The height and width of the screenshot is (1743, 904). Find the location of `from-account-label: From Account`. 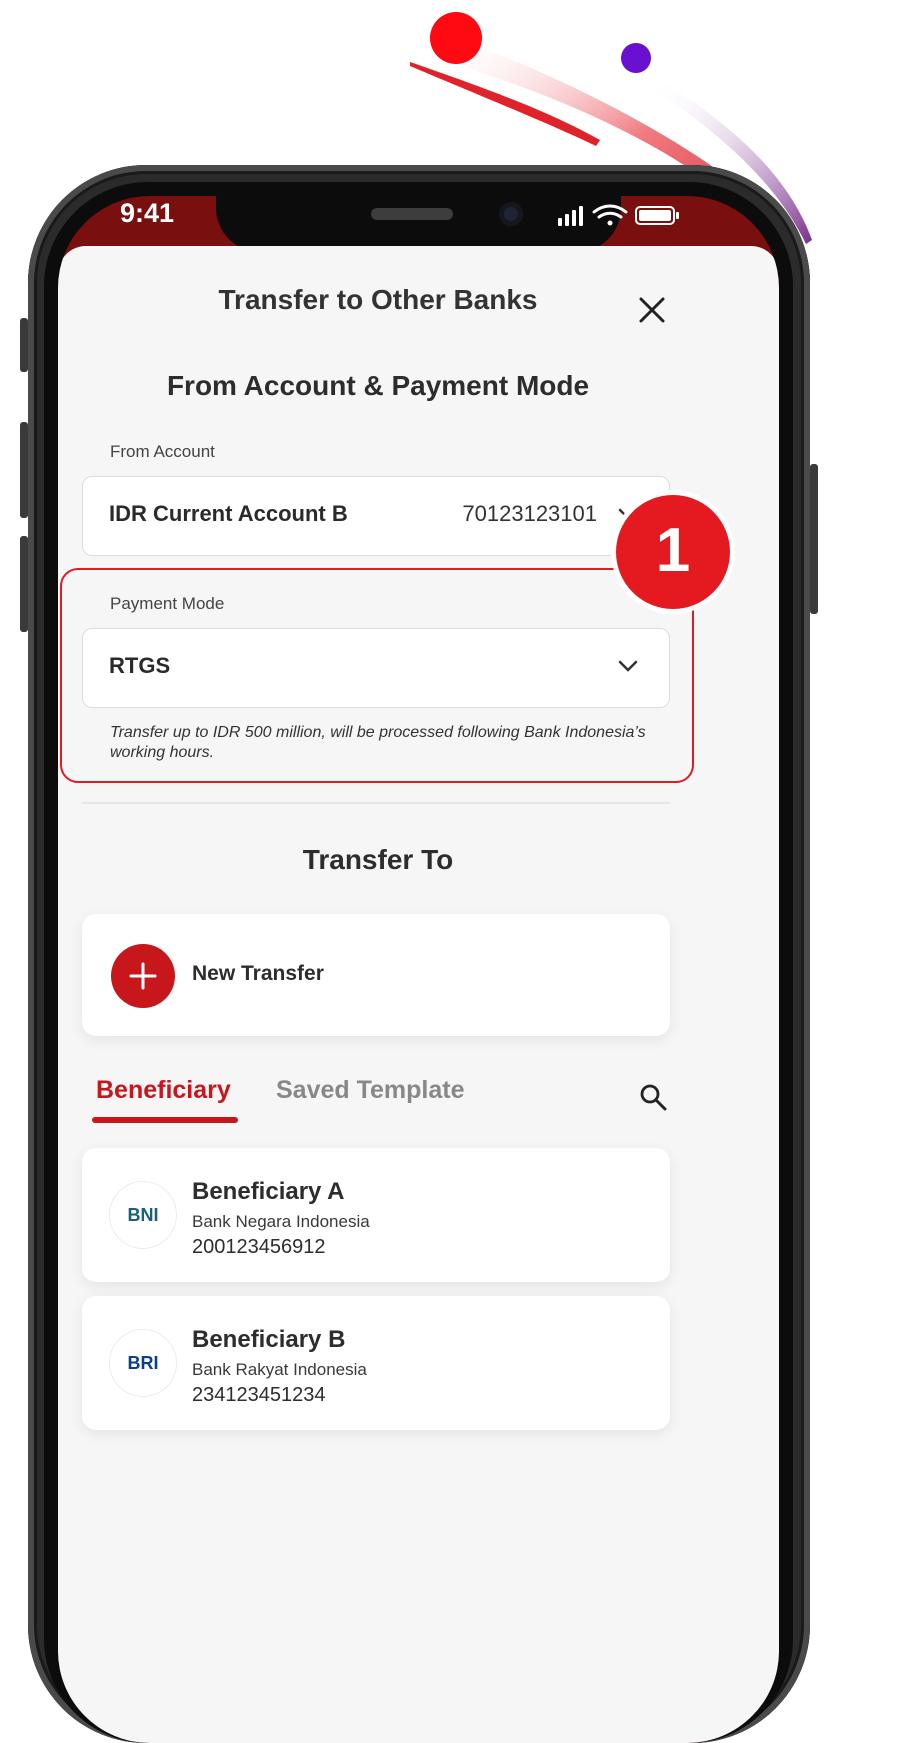

from-account-label: From Account is located at coordinates (162, 451).